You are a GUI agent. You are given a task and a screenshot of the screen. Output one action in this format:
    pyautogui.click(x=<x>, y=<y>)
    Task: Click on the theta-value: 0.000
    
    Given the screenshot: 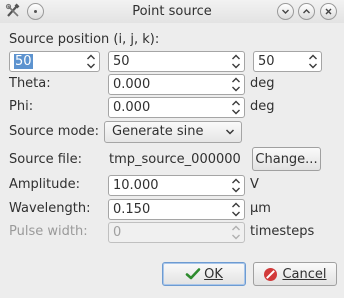 What is the action you would take?
    pyautogui.click(x=132, y=84)
    